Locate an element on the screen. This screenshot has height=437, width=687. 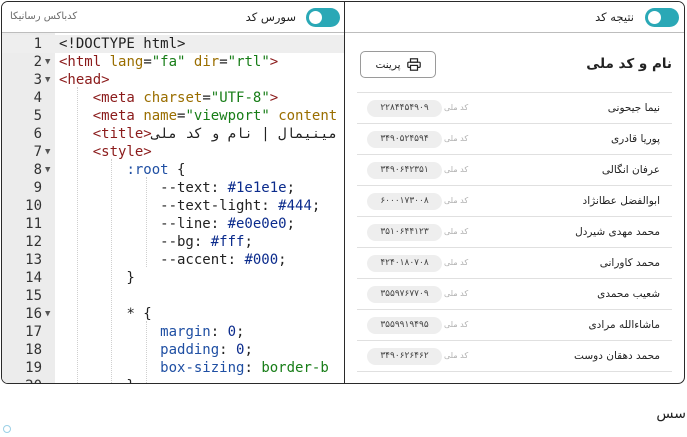
code-line: 11 --line: #e0e0e0; is located at coordinates (173, 224).